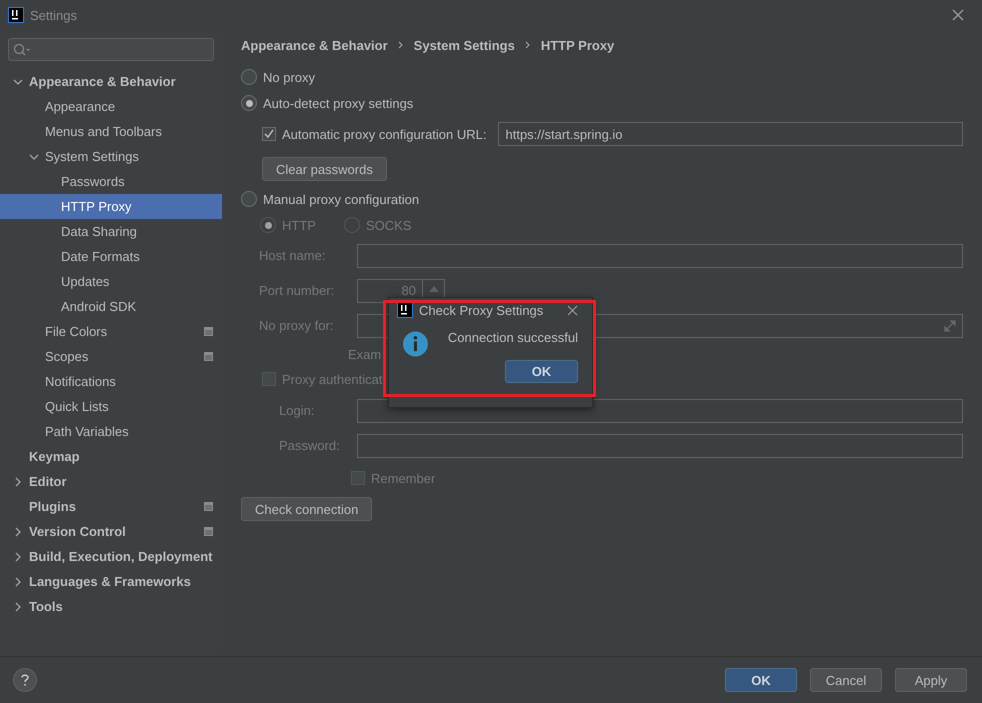 The height and width of the screenshot is (703, 982). Describe the element at coordinates (299, 225) in the screenshot. I see `radio-label: HTTP` at that location.